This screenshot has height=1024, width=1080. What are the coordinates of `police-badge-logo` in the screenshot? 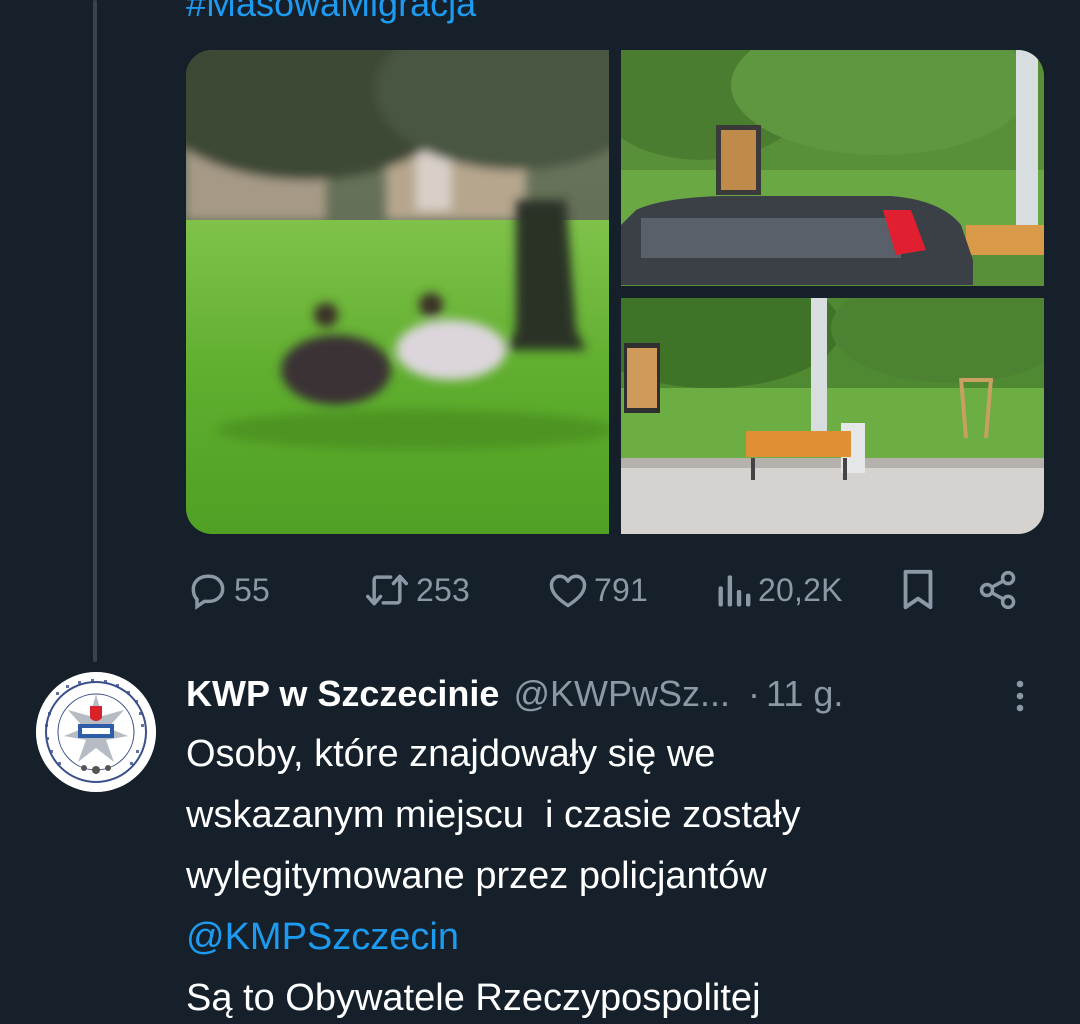 It's located at (96, 732).